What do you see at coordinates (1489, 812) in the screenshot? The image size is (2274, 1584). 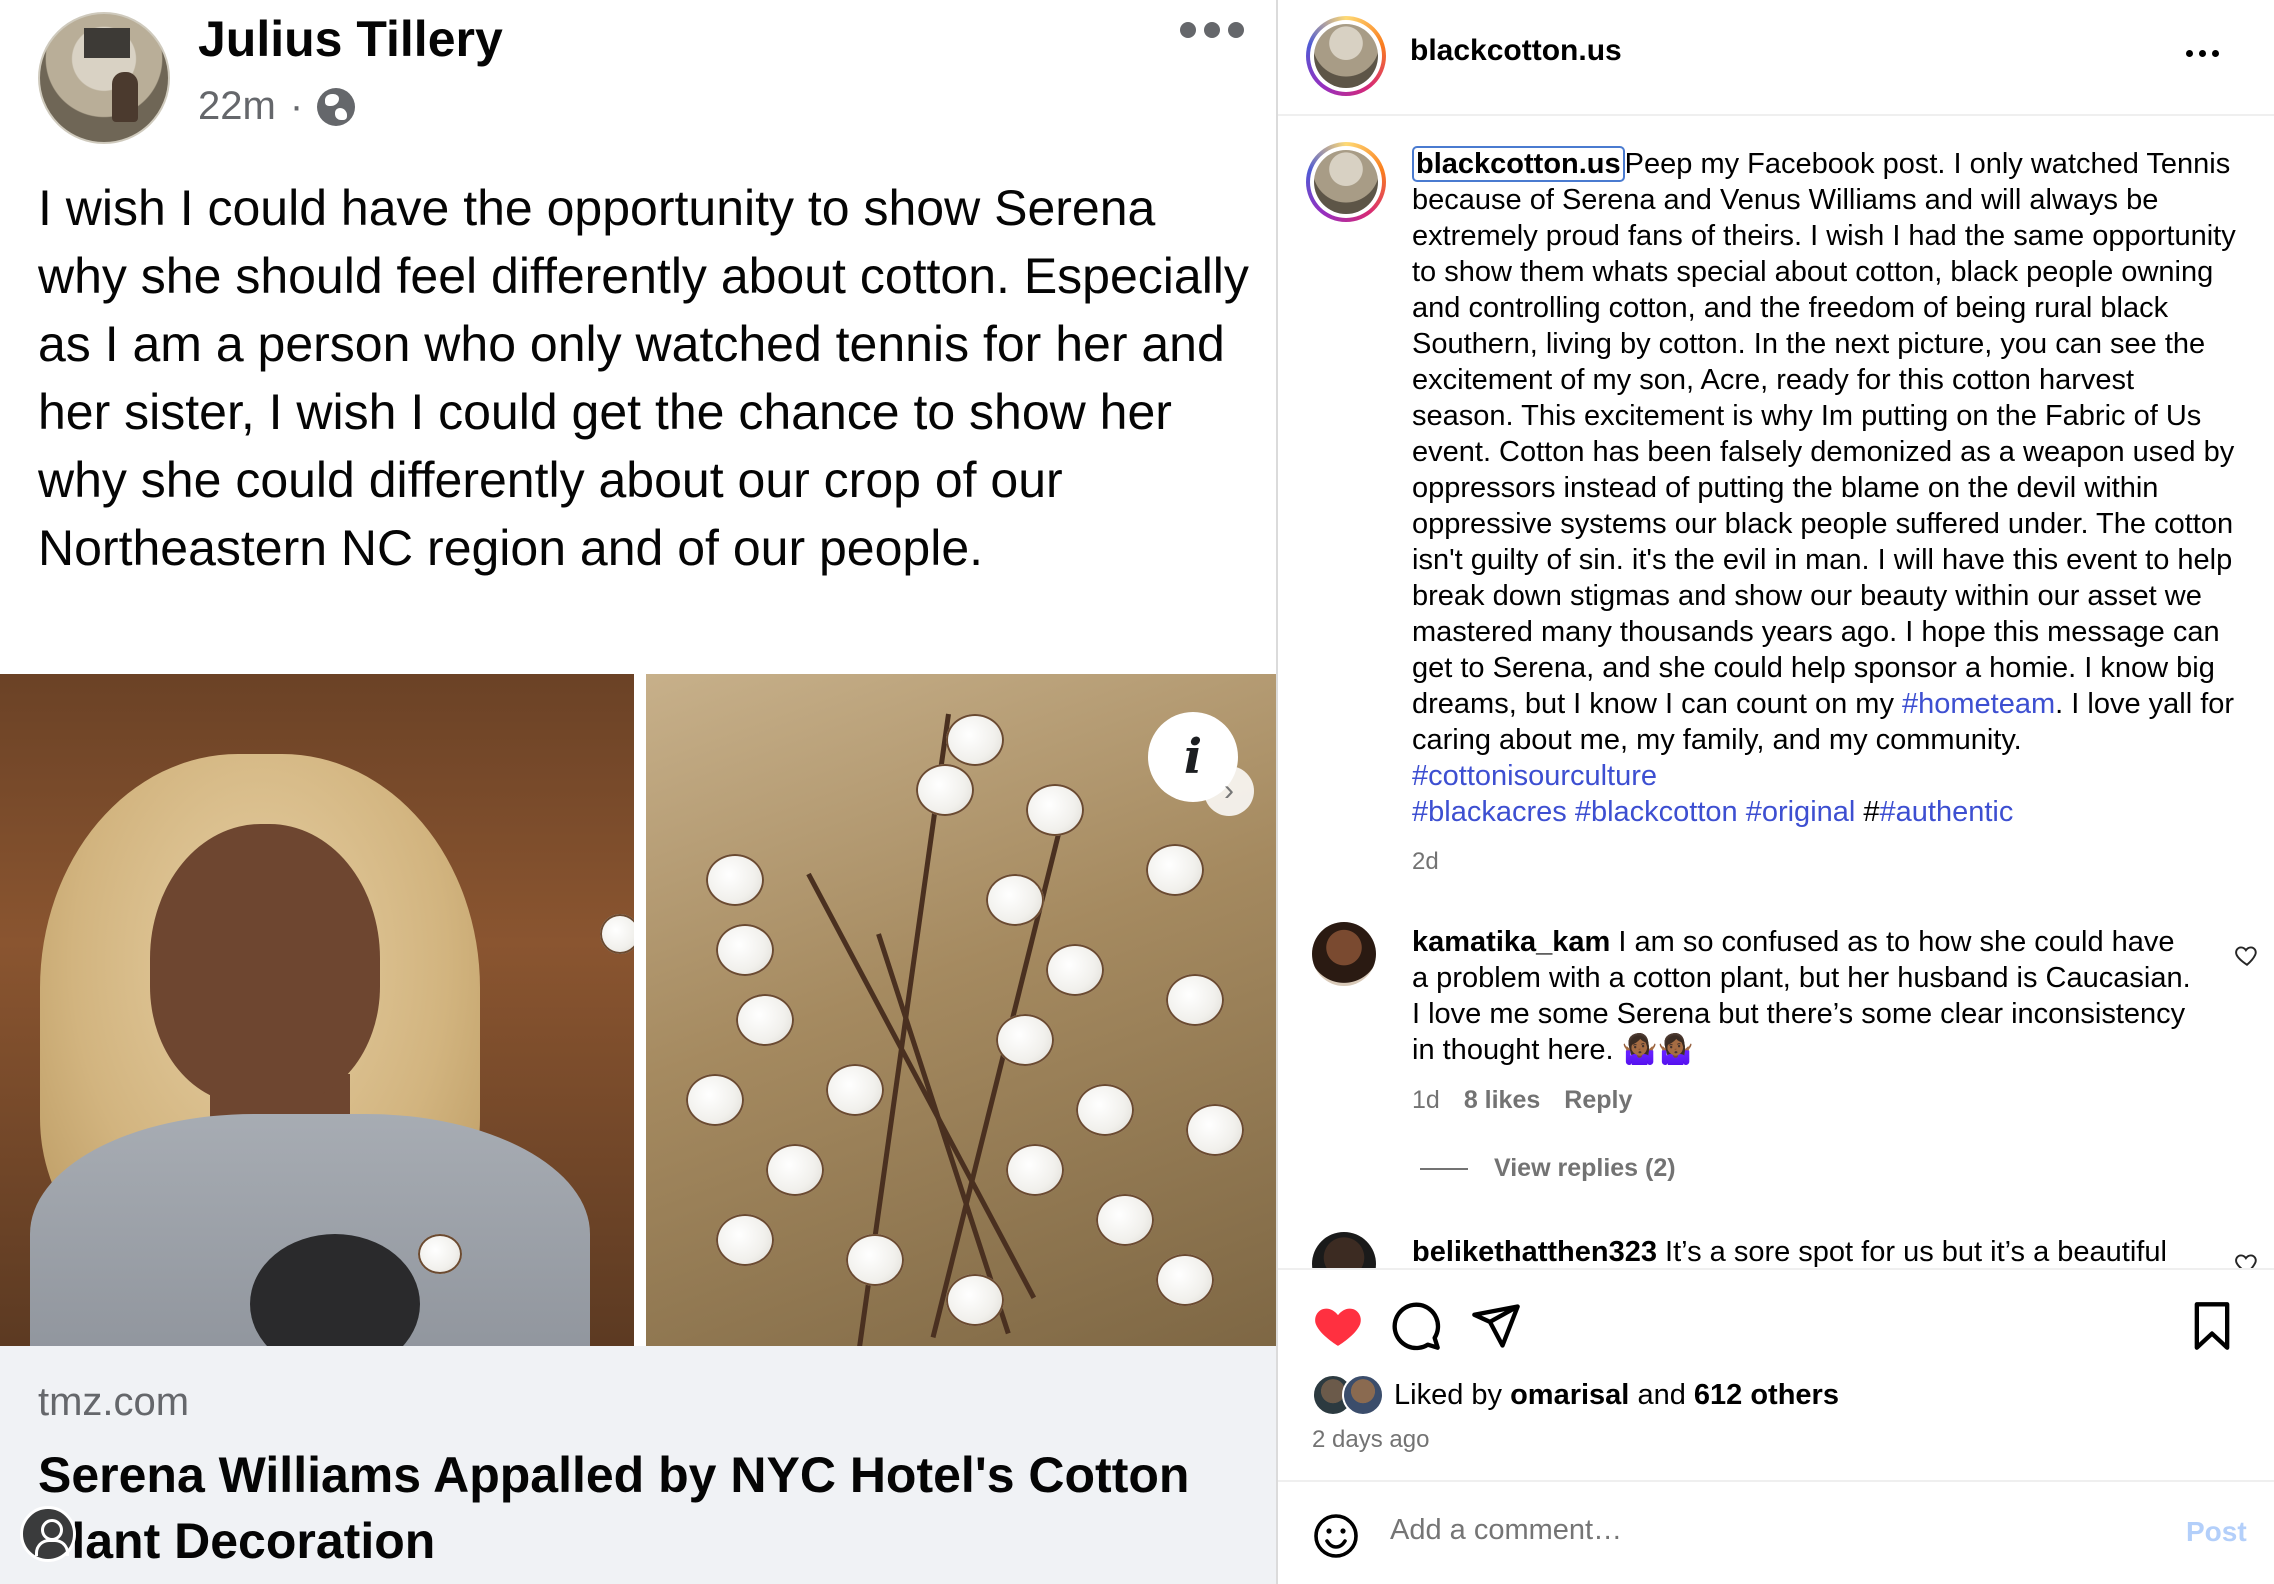 I see `hashtag-blackacres: #blackacres` at bounding box center [1489, 812].